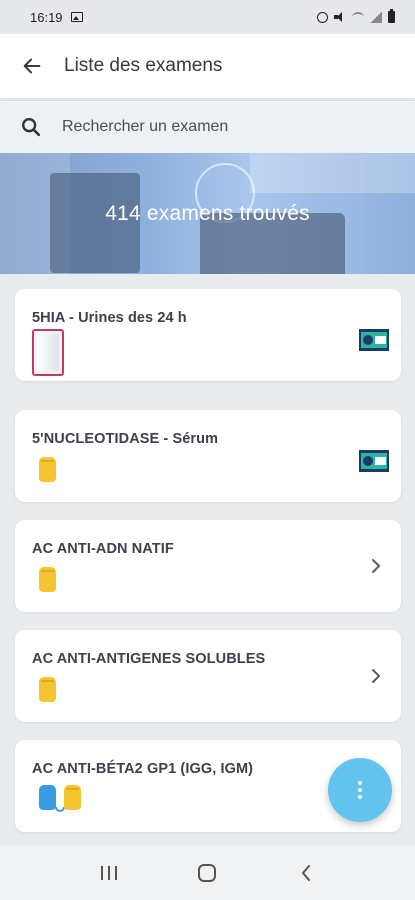  I want to click on battery-icon, so click(391, 16).